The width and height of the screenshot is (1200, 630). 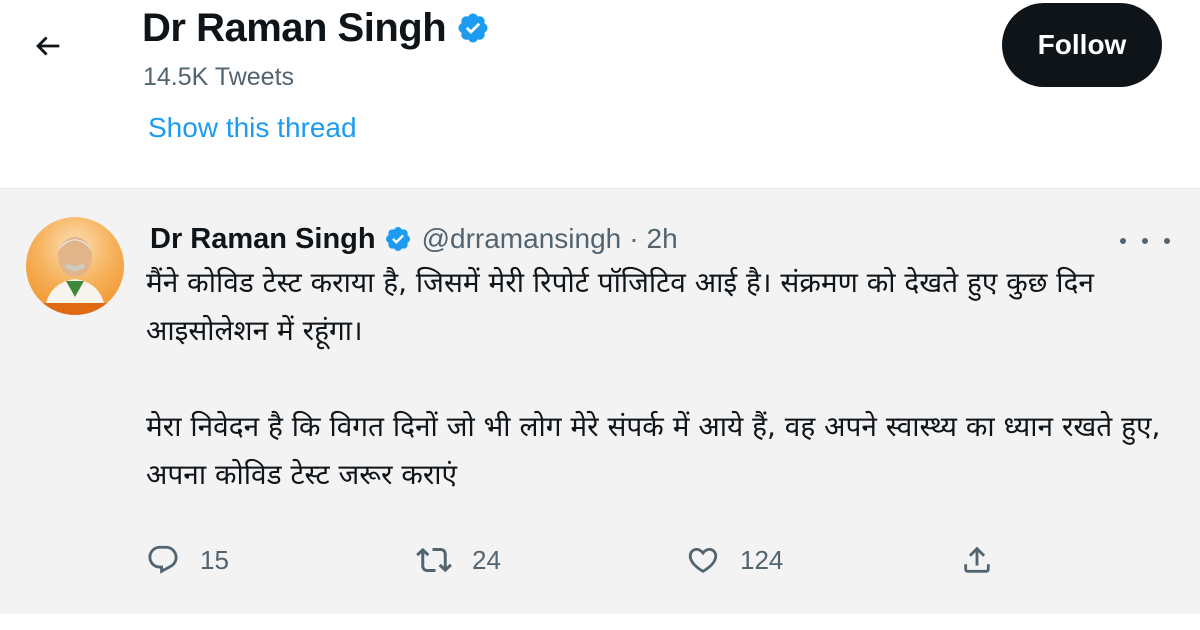 What do you see at coordinates (75, 266) in the screenshot?
I see `avatar` at bounding box center [75, 266].